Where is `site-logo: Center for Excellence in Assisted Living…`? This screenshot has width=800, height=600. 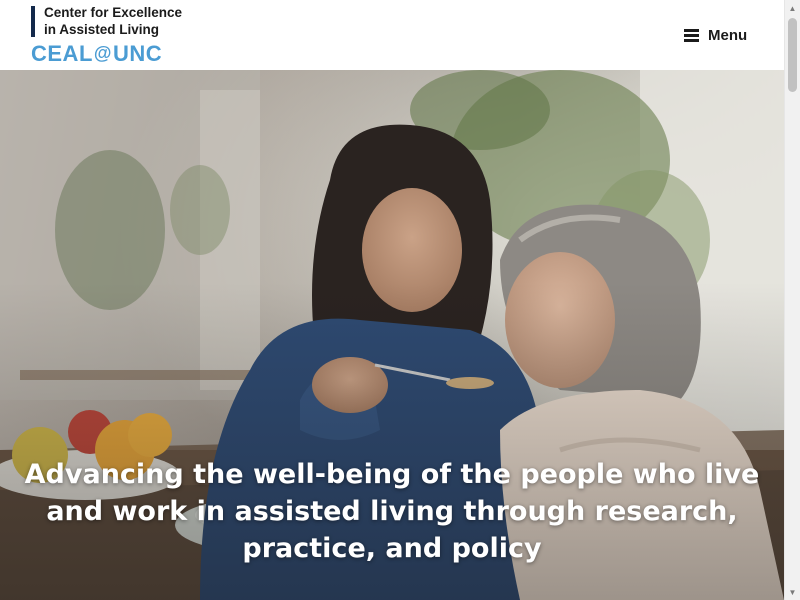
site-logo: Center for Excellence in Assisted Living… is located at coordinates (116, 36).